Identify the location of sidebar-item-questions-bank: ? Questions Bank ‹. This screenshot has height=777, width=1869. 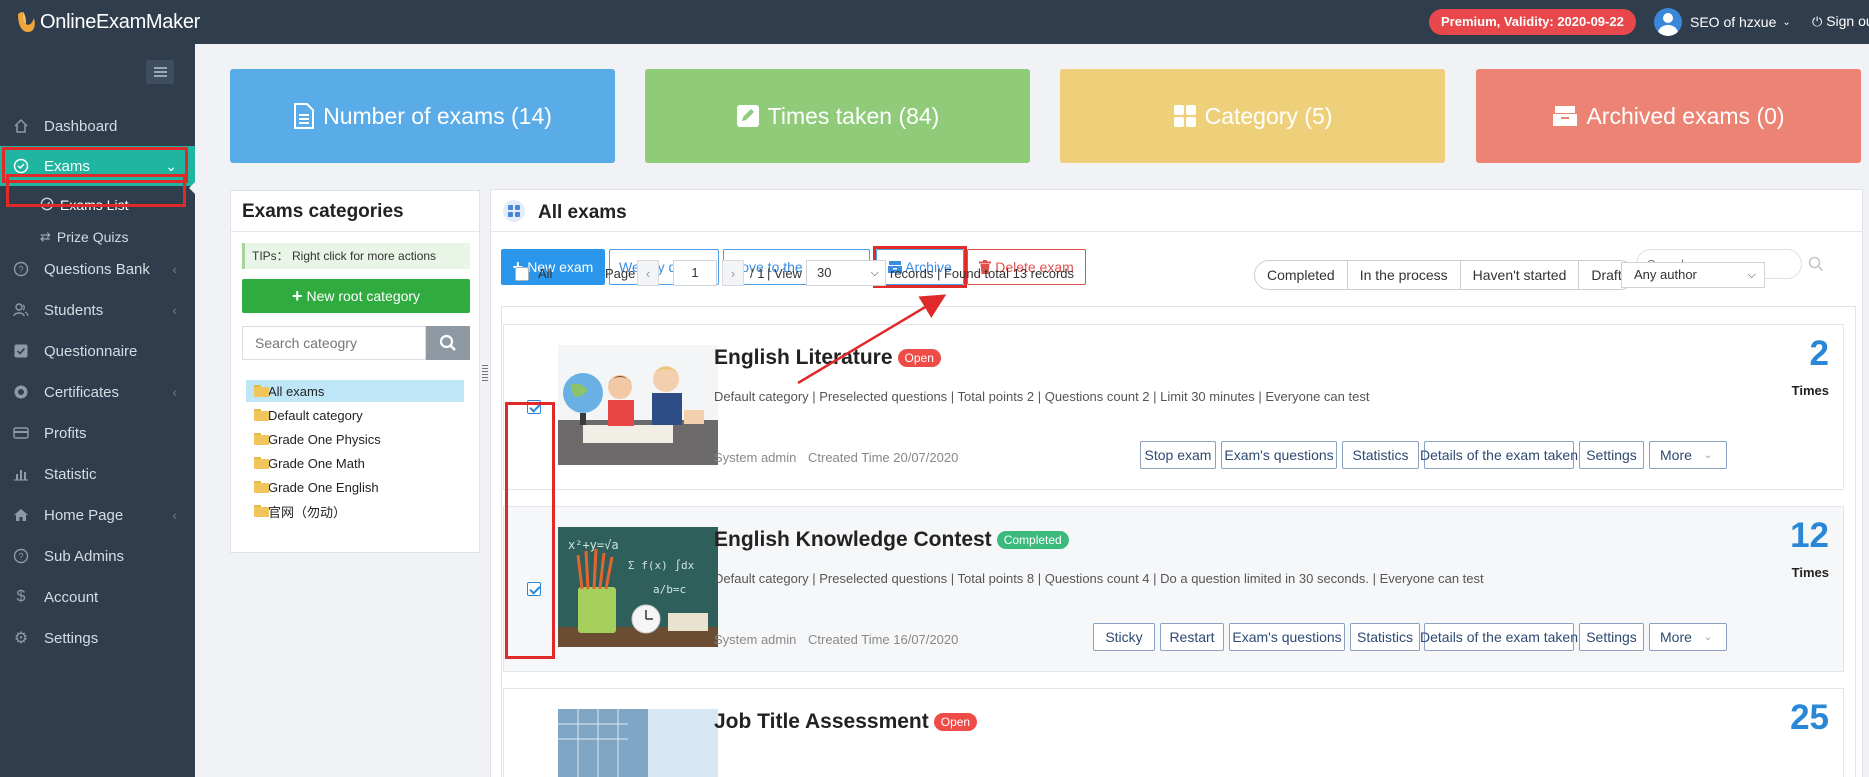
(97, 269).